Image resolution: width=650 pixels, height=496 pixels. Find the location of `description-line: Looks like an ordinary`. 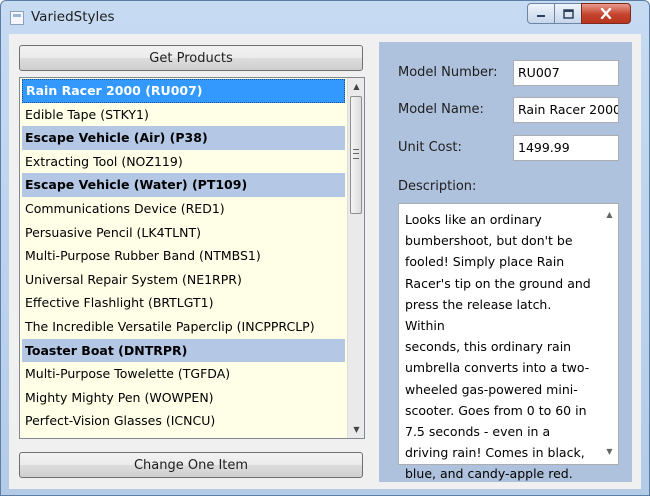

description-line: Looks like an ordinary is located at coordinates (473, 219).